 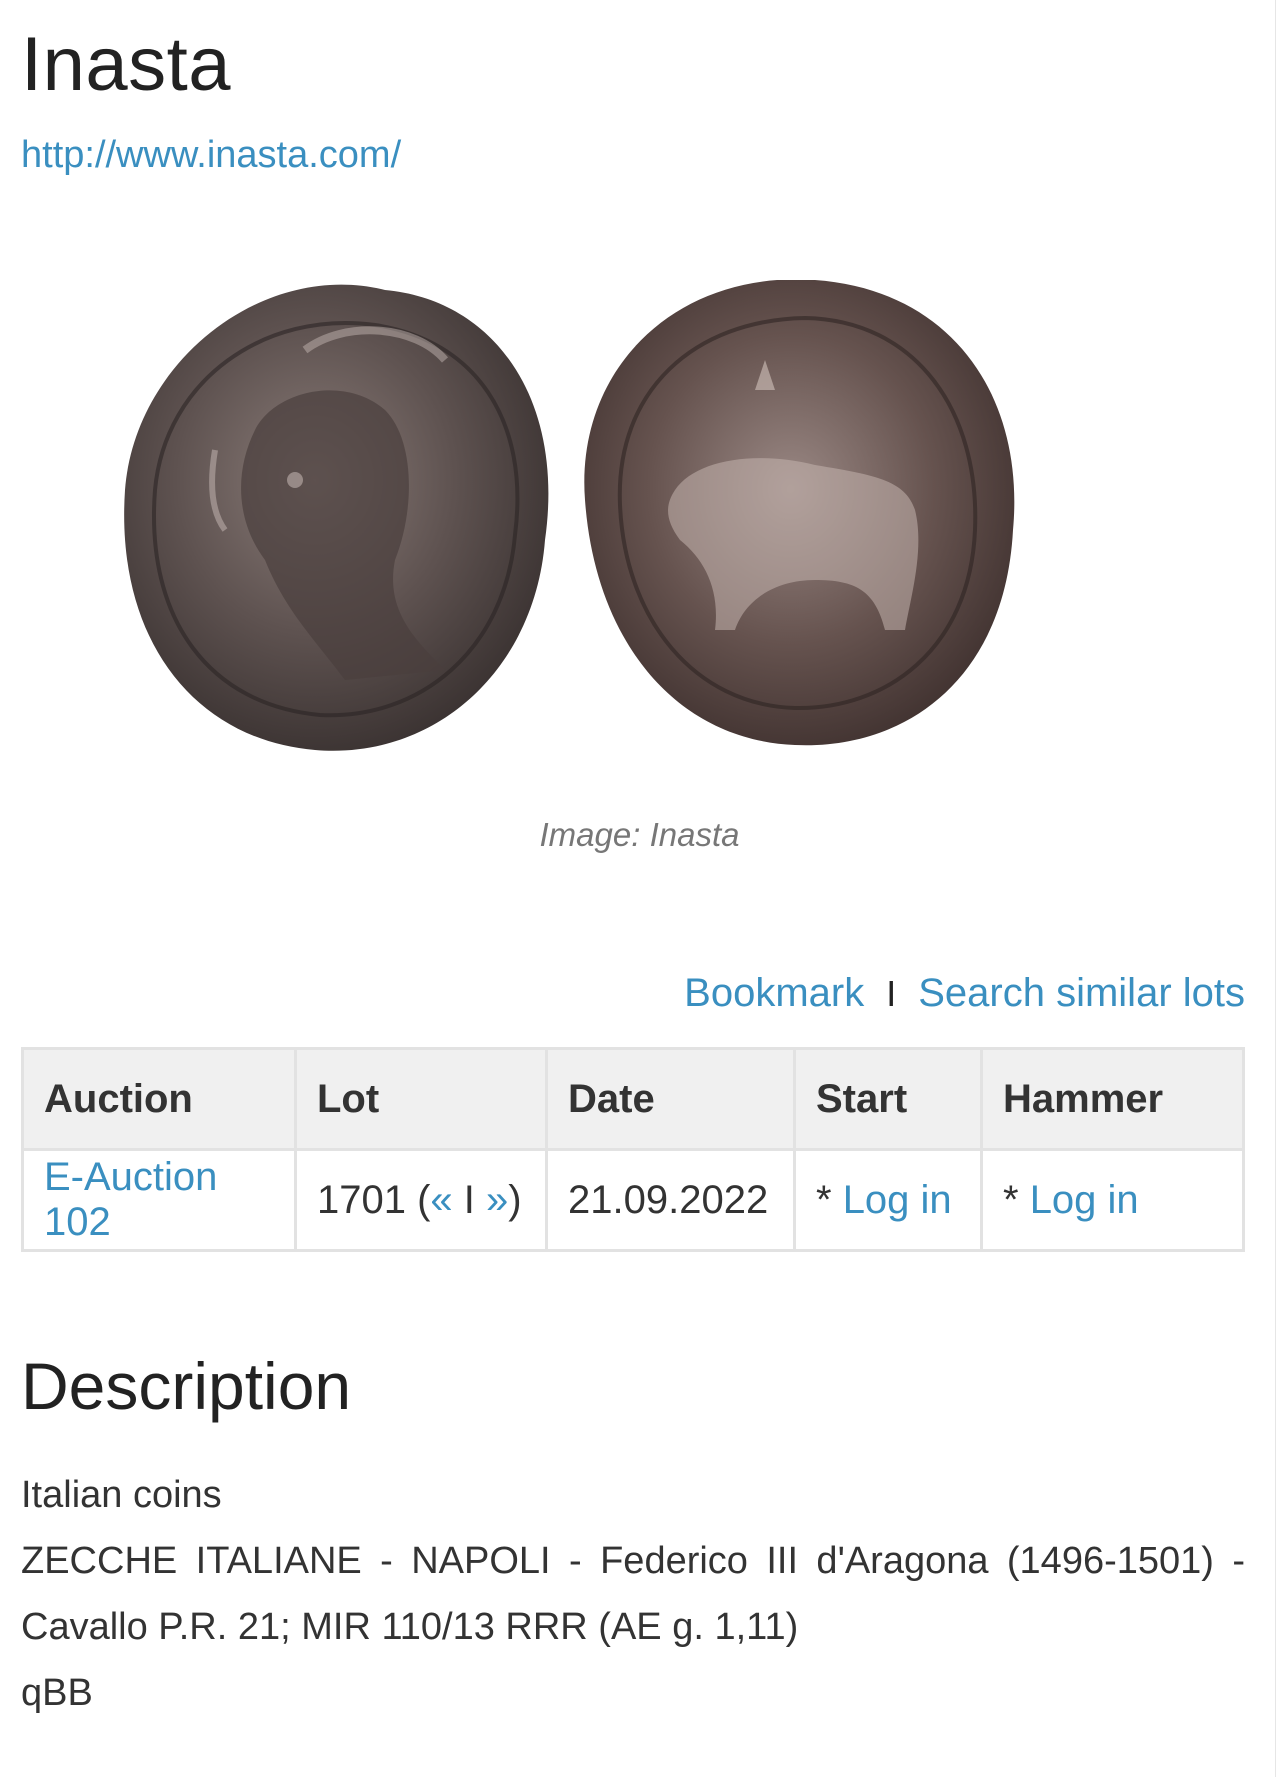 What do you see at coordinates (211, 155) in the screenshot?
I see `auction-house-url-link: http://www.inasta.com/` at bounding box center [211, 155].